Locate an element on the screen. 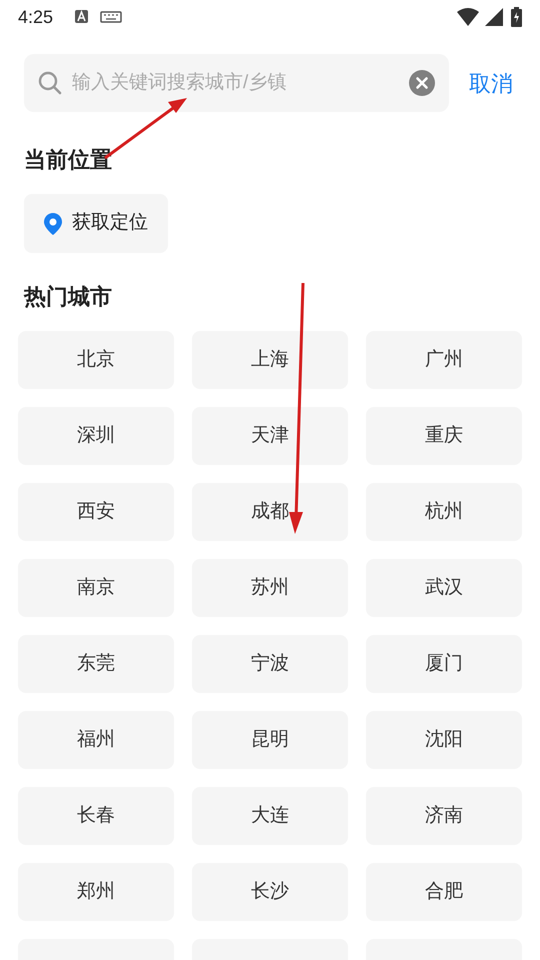 The image size is (540, 960). city-button: 南京 is located at coordinates (96, 588).